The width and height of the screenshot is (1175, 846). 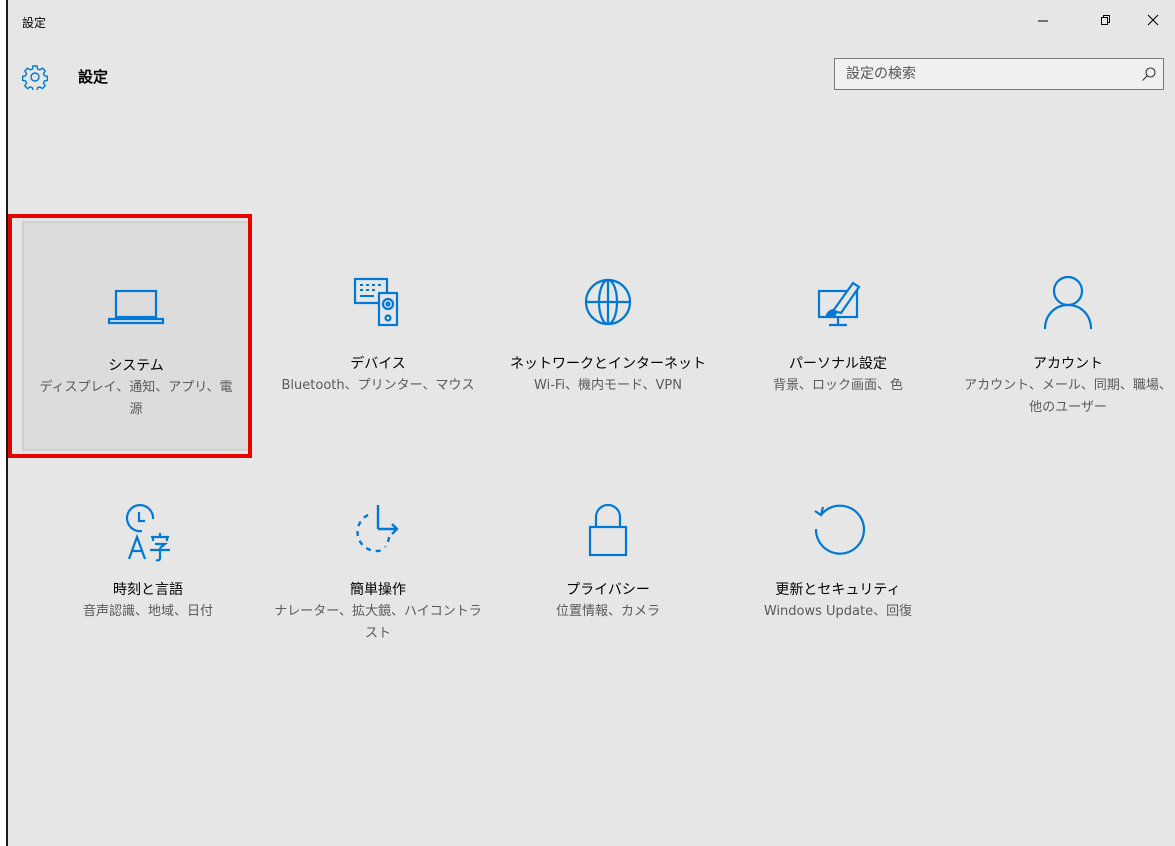 What do you see at coordinates (608, 562) in the screenshot?
I see `tile-privacy: プライバシー 位置情報、カメラ` at bounding box center [608, 562].